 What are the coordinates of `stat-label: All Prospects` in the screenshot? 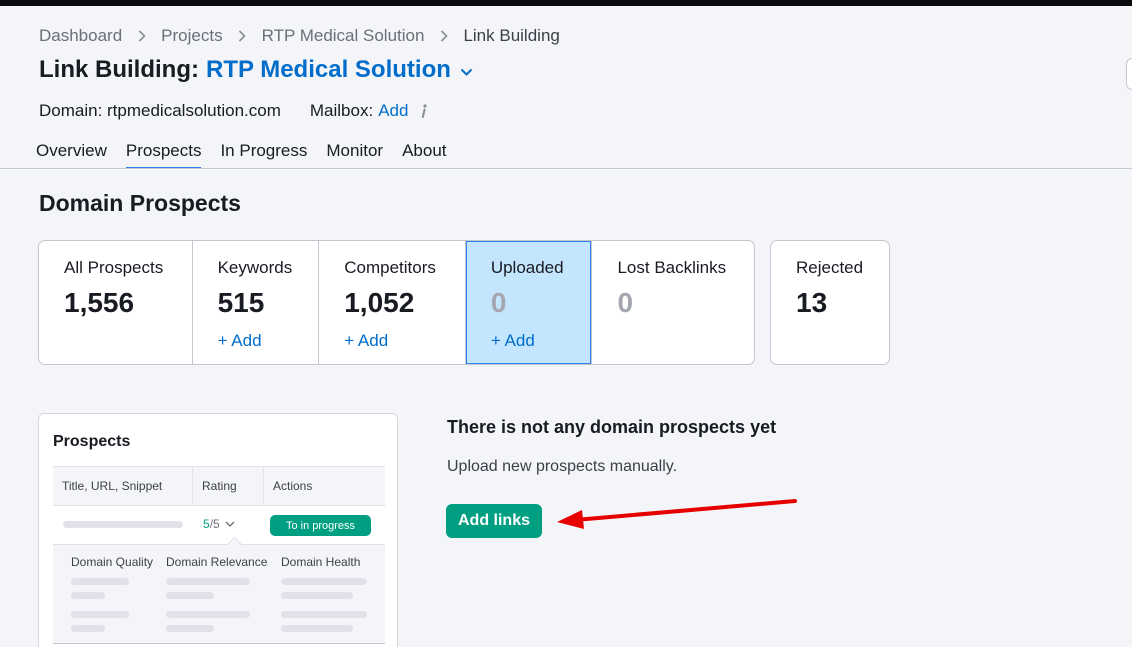 It's located at (114, 267).